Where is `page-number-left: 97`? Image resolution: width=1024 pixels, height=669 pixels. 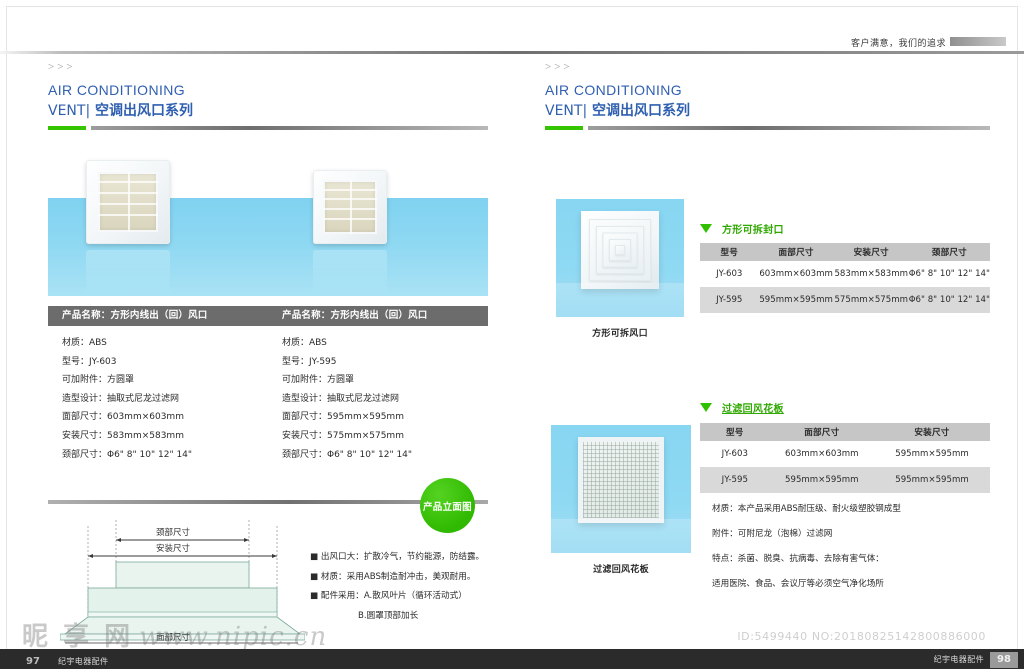 page-number-left: 97 is located at coordinates (33, 661).